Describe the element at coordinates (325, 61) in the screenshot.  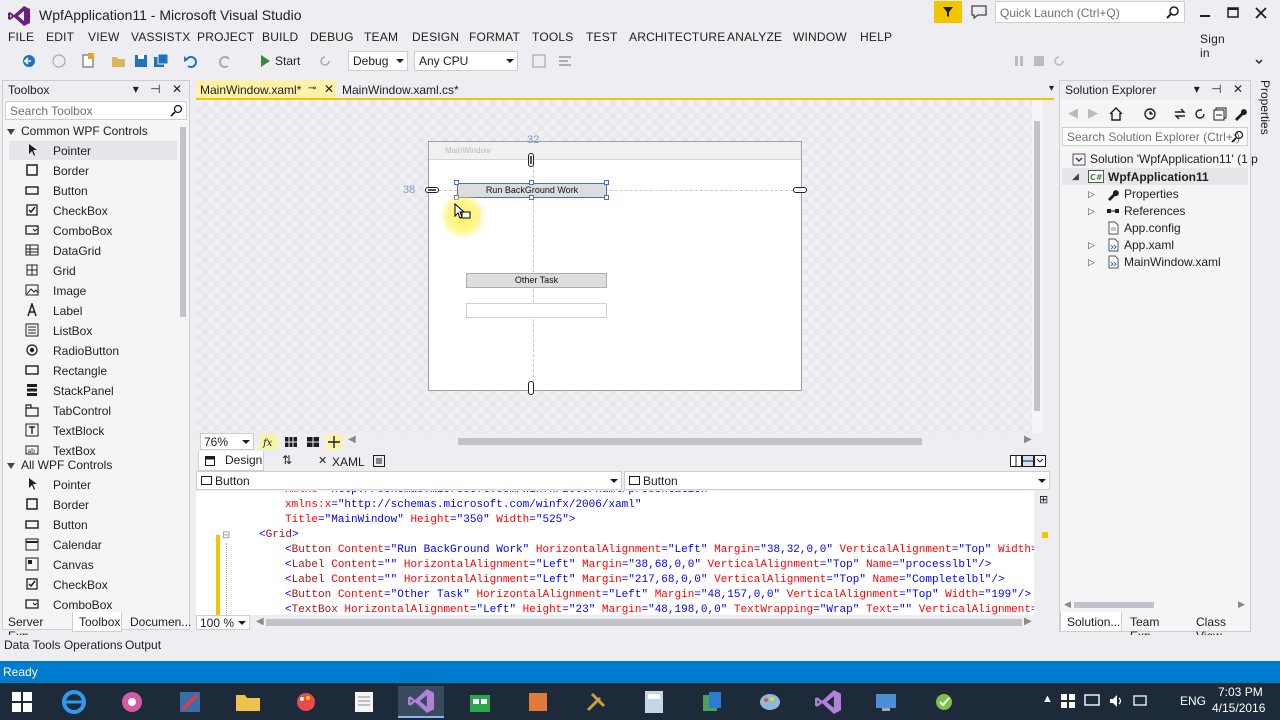
I see `refresh-icon` at that location.